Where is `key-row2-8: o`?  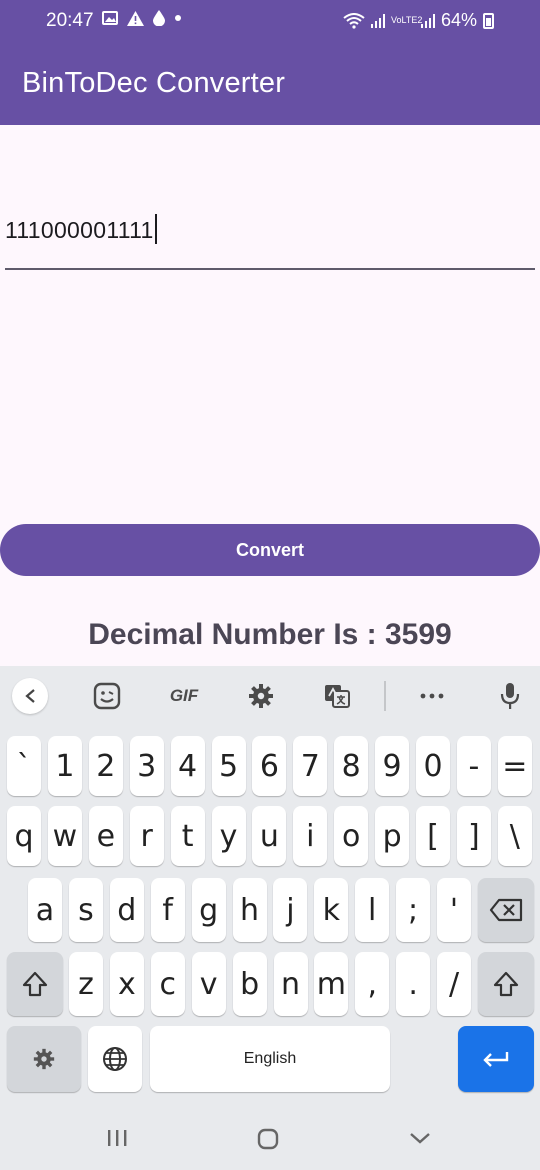
key-row2-8: o is located at coordinates (351, 836).